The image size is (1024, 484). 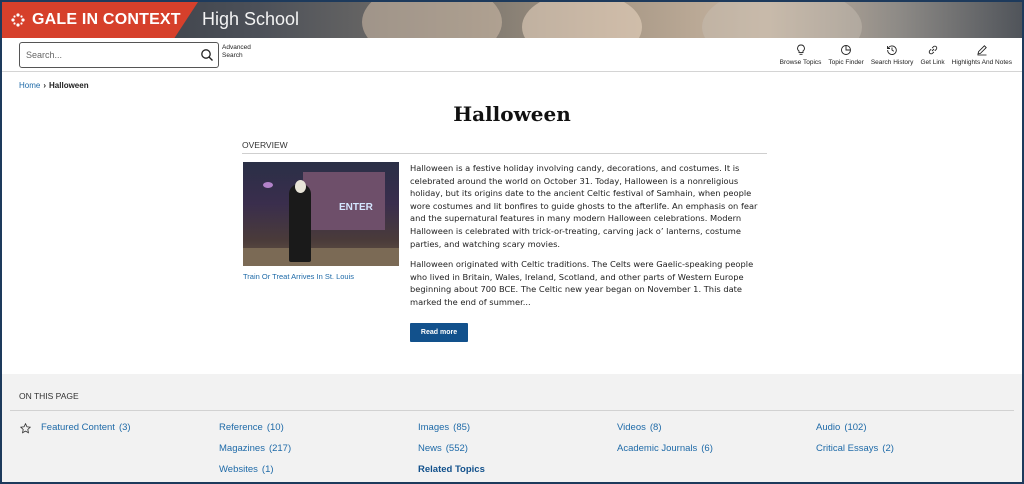 I want to click on page-title: Halloween, so click(x=512, y=114).